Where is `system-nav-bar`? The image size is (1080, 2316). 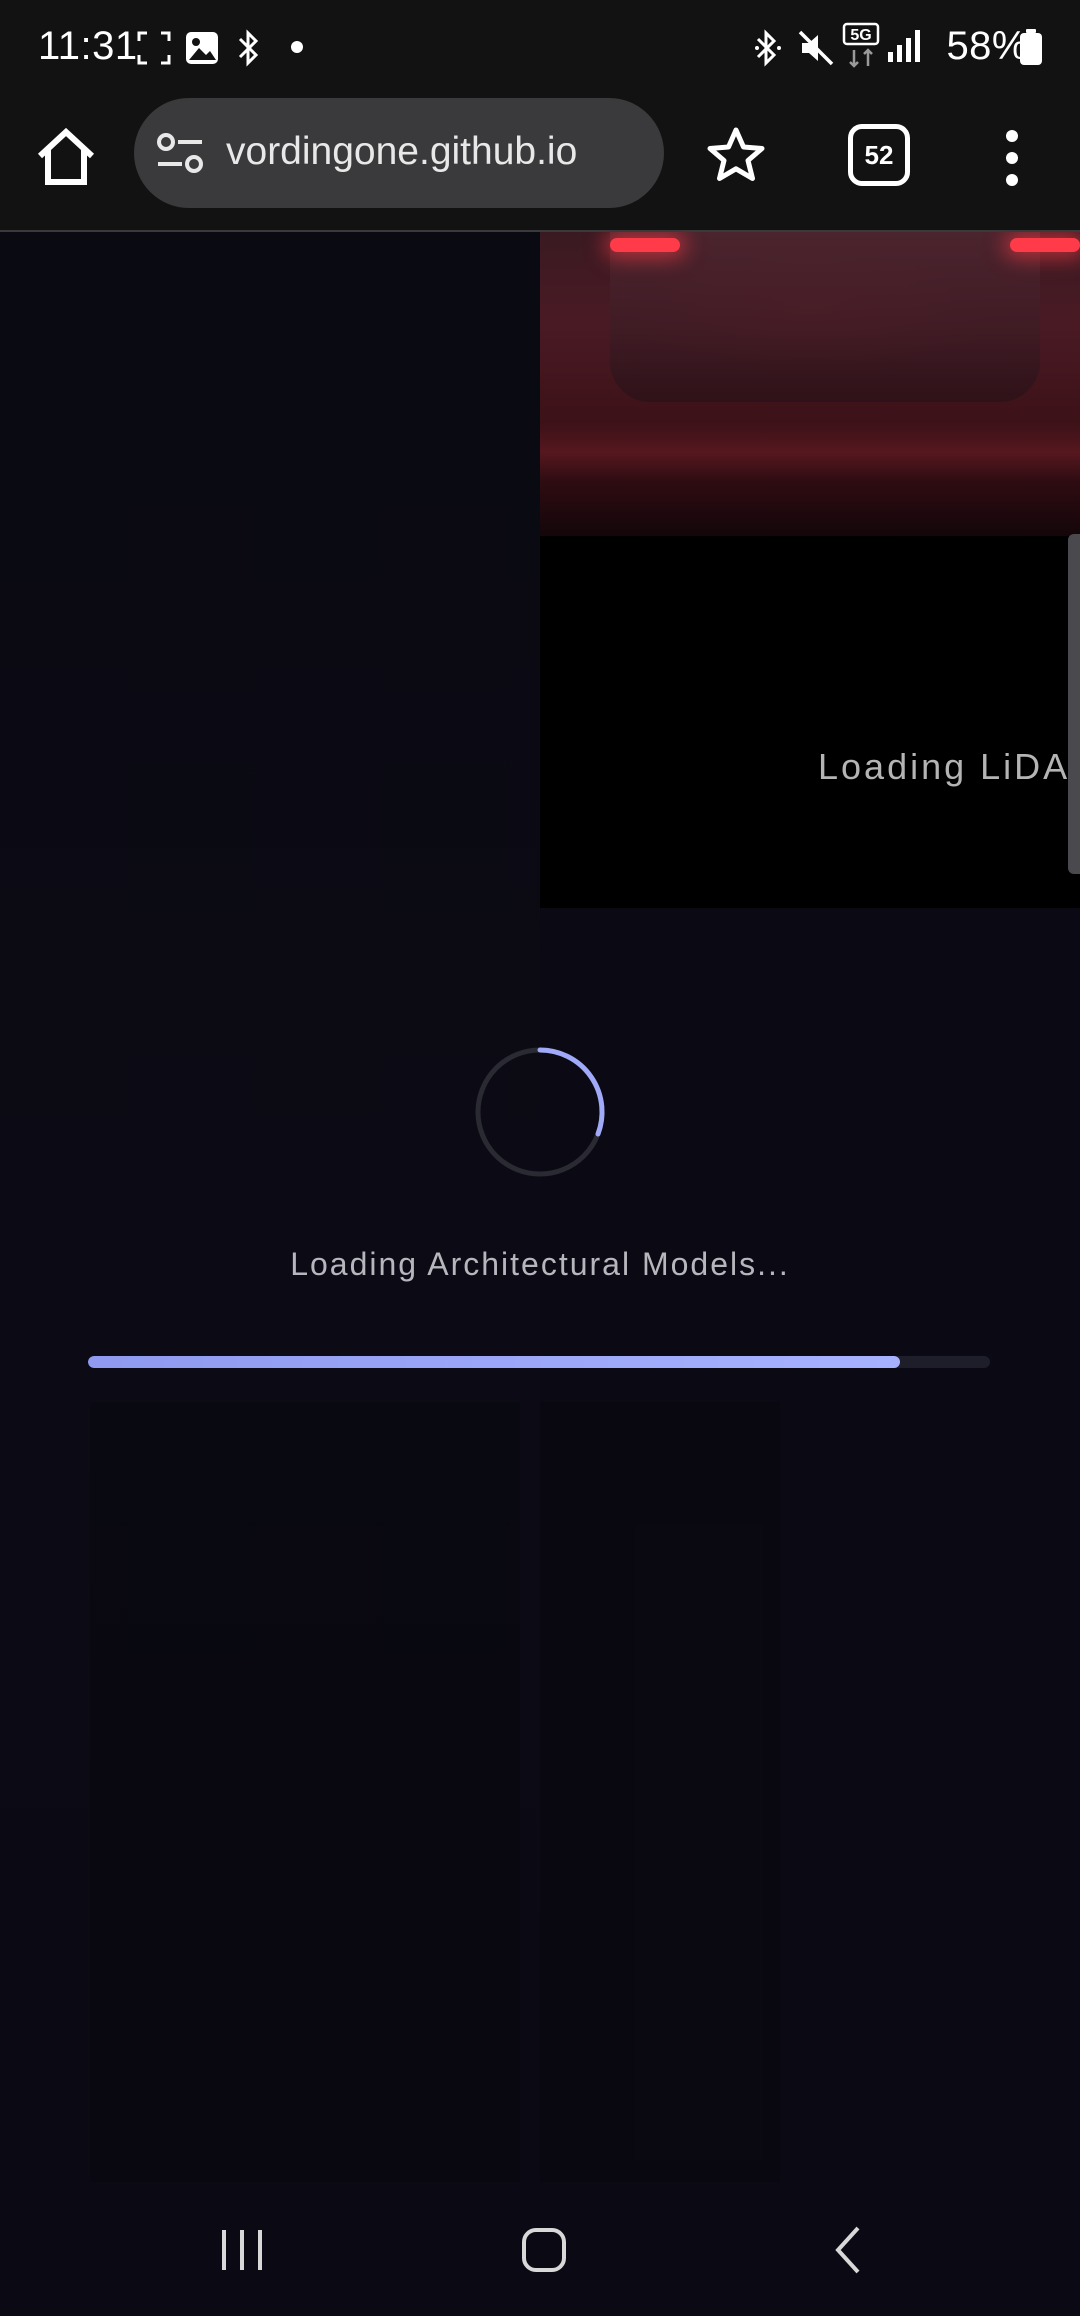
system-nav-bar is located at coordinates (540, 2250).